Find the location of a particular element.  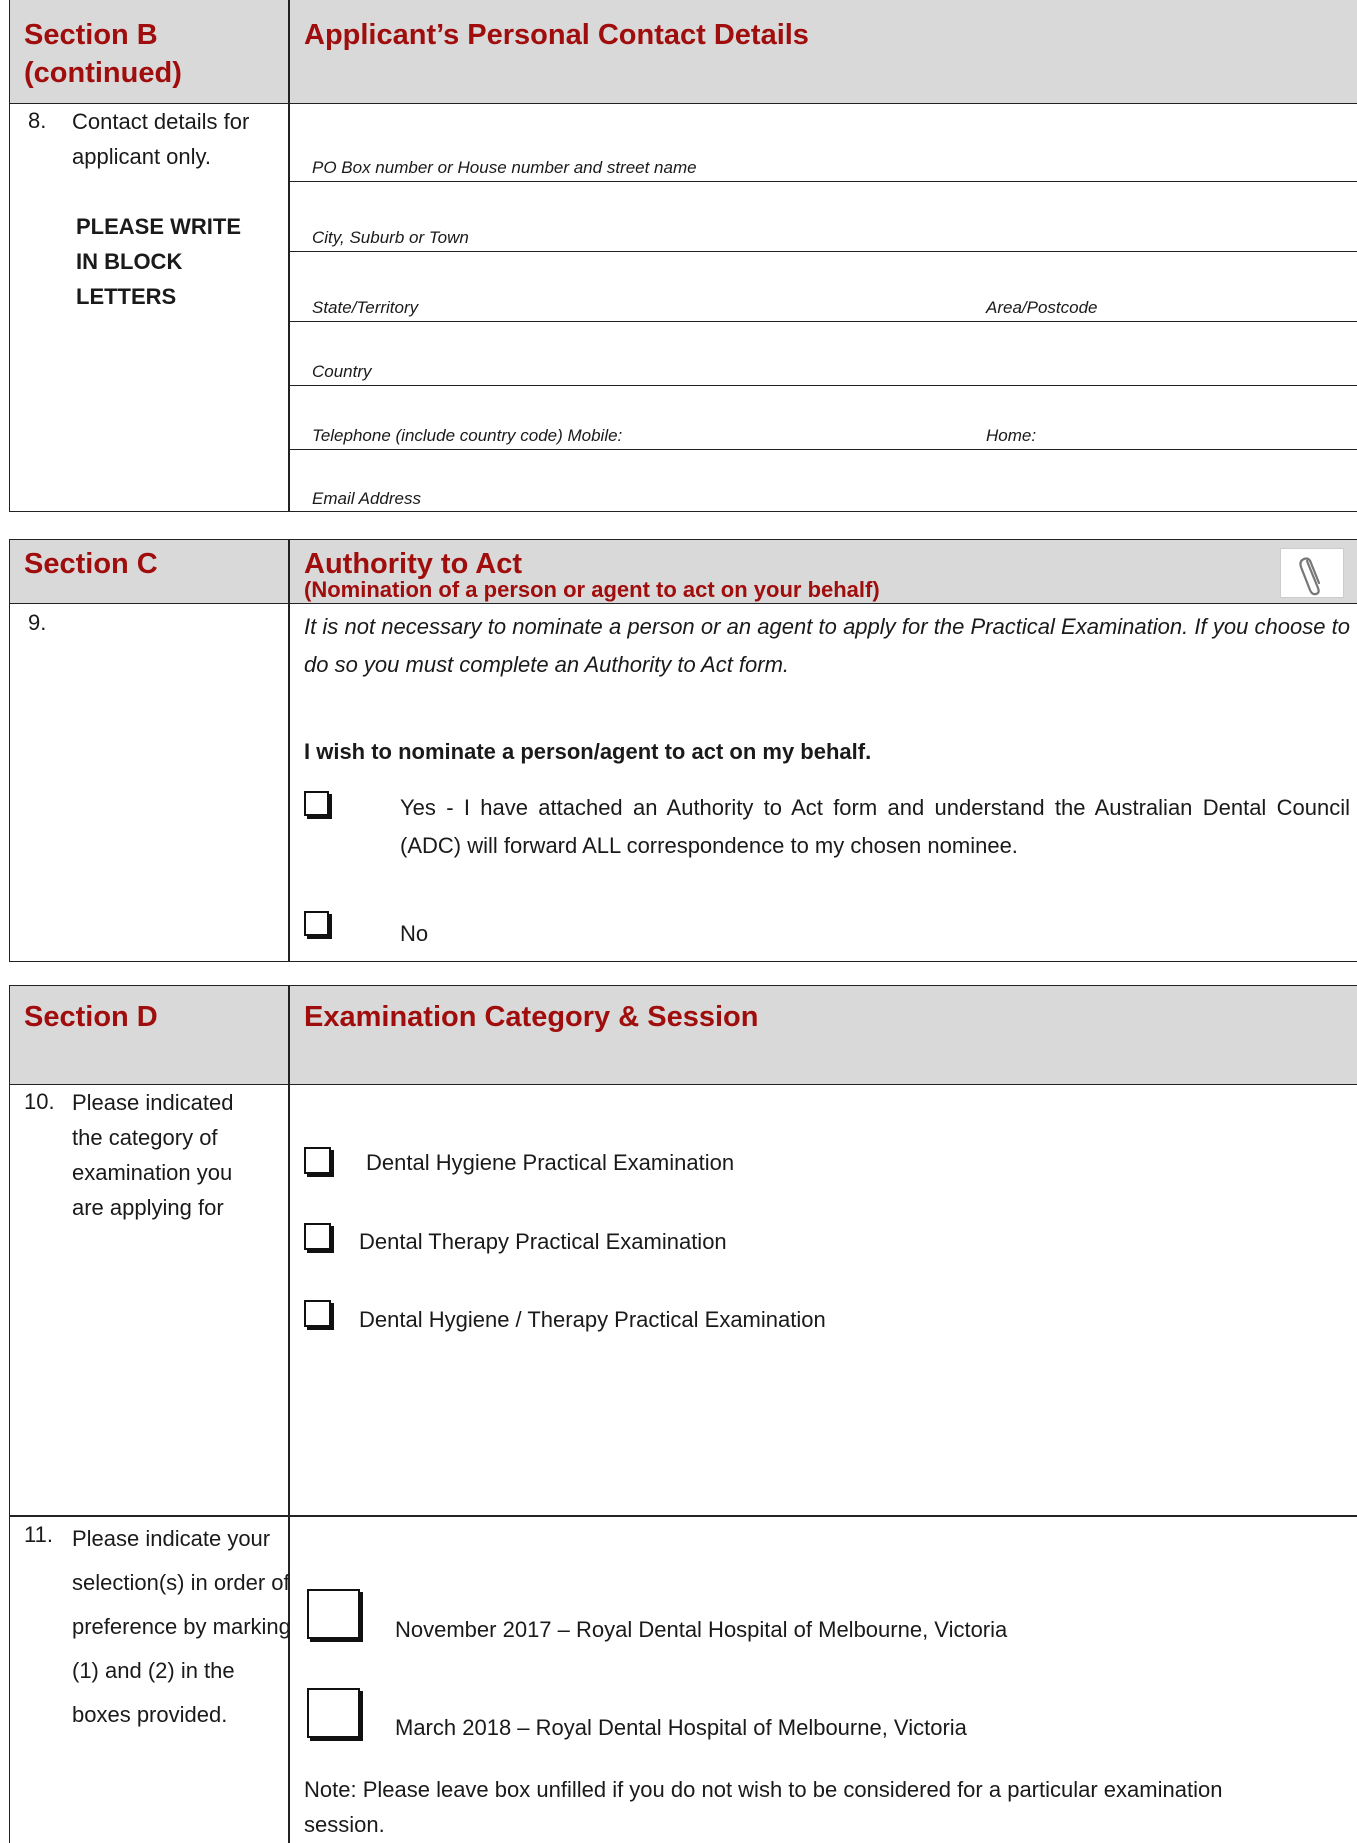

email-field: Email Address is located at coordinates (823, 480).